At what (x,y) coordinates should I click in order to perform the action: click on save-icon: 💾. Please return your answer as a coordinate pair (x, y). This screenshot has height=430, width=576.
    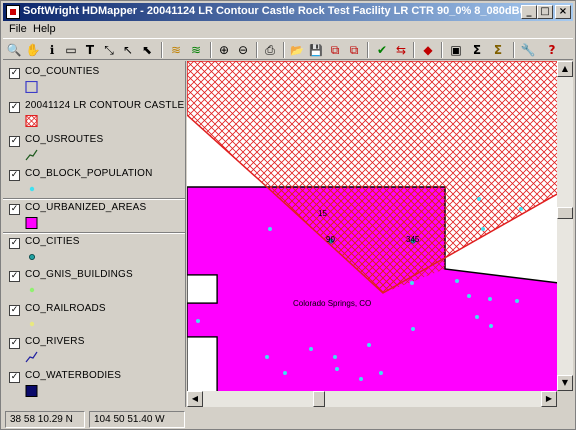
    Looking at the image, I should click on (316, 50).